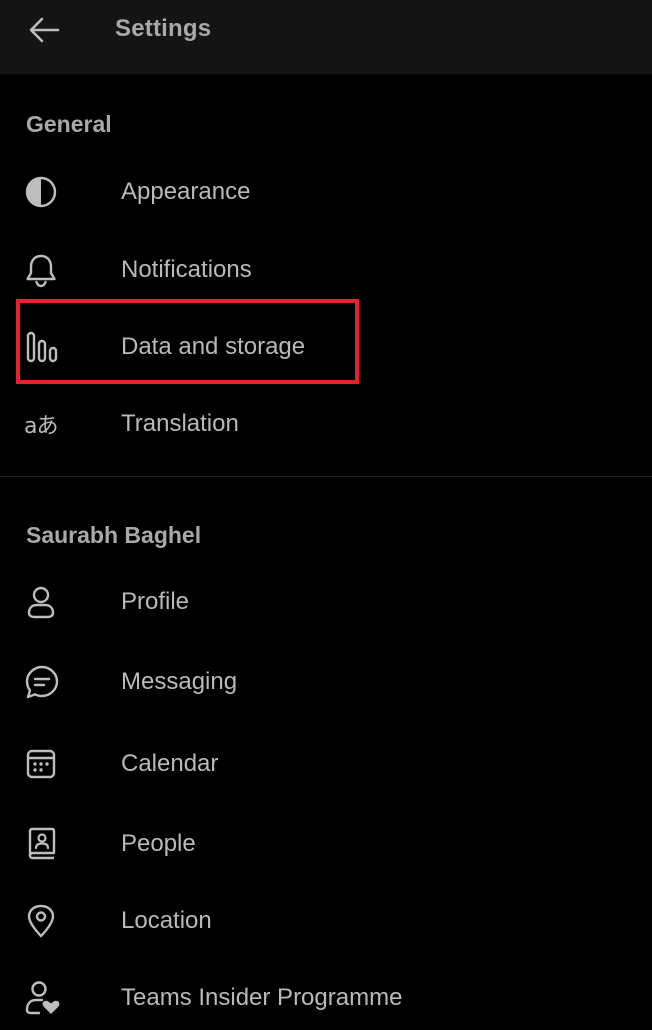 This screenshot has width=652, height=1030. I want to click on settings-item-teams-insider: Teams Insider Programme, so click(326, 998).